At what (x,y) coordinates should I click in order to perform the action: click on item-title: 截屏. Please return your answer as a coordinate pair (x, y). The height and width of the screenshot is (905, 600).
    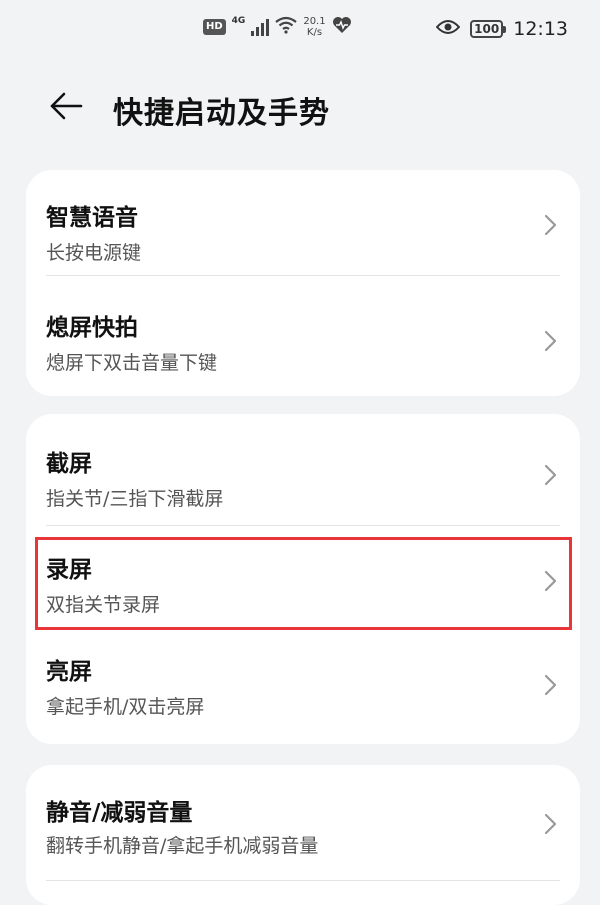
    Looking at the image, I should click on (69, 464).